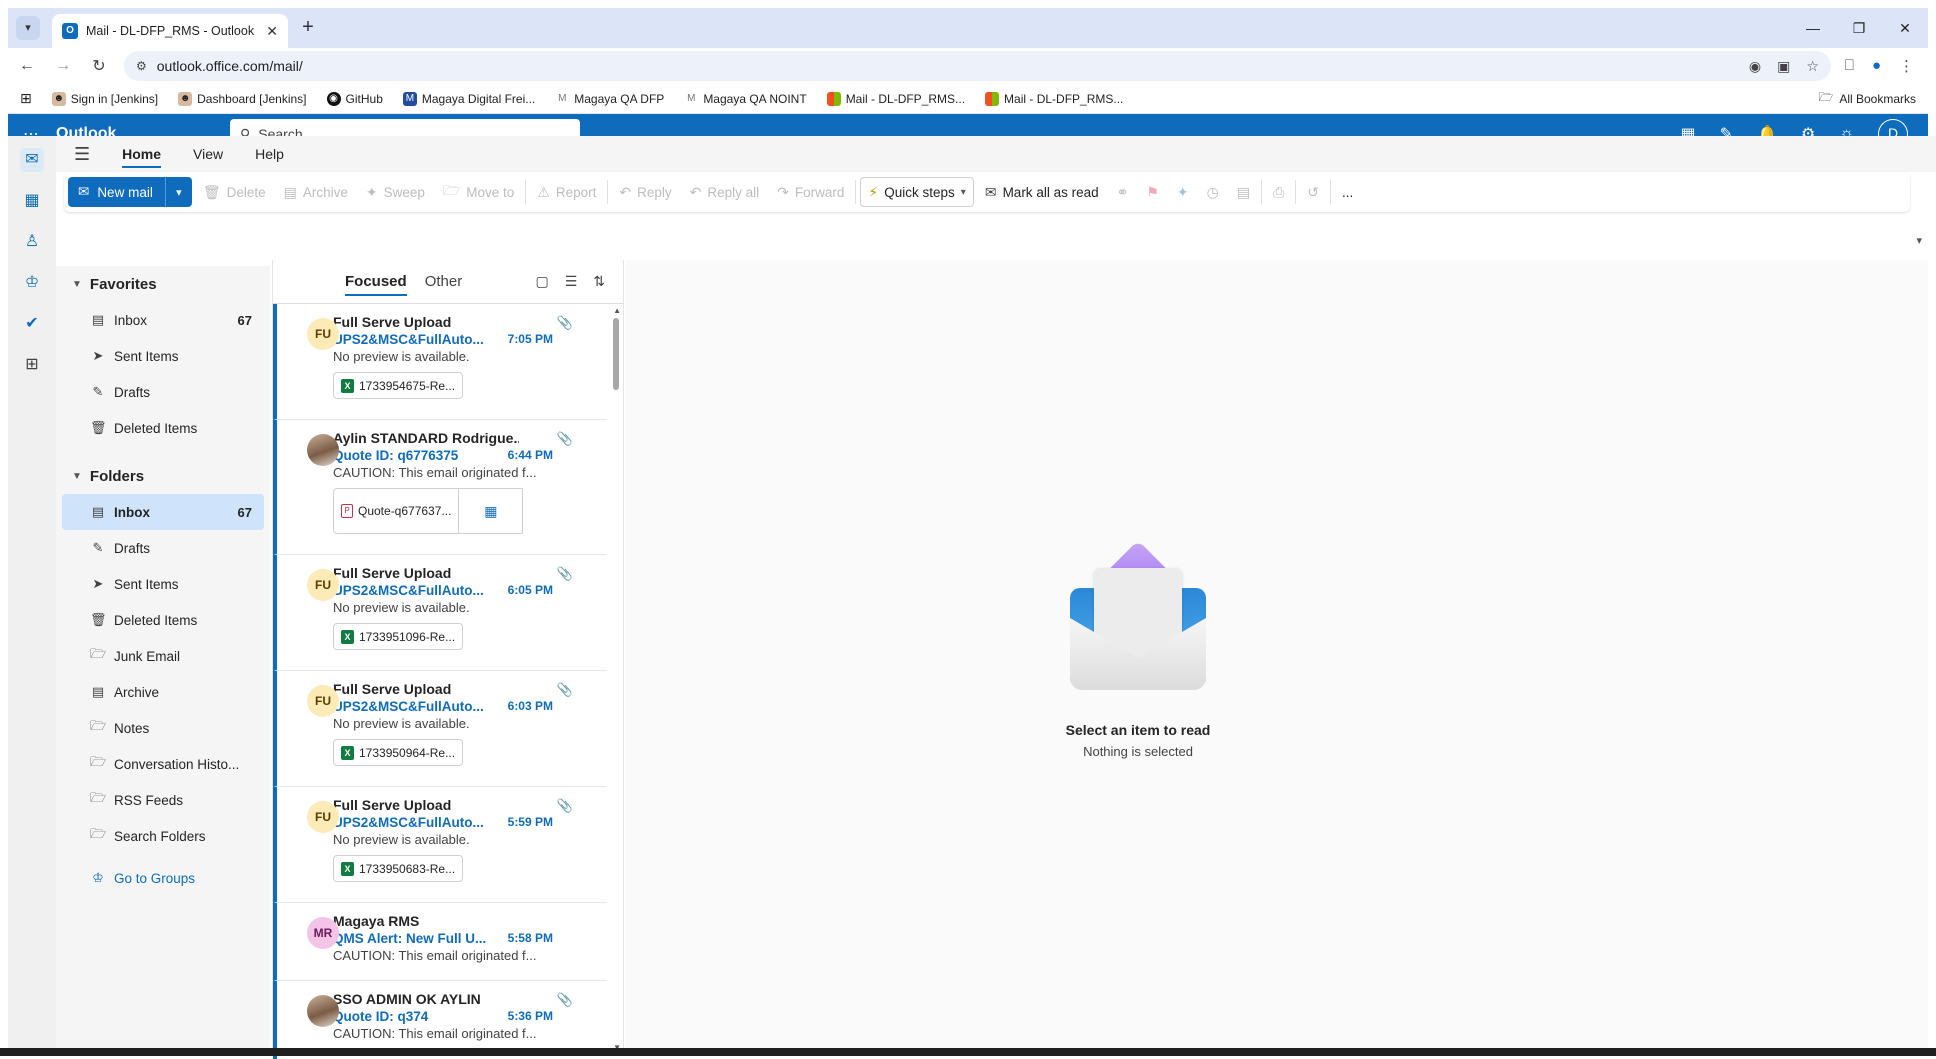 The width and height of the screenshot is (1936, 1059). I want to click on favorite-deleted-items: 🗑Deleted Items, so click(163, 428).